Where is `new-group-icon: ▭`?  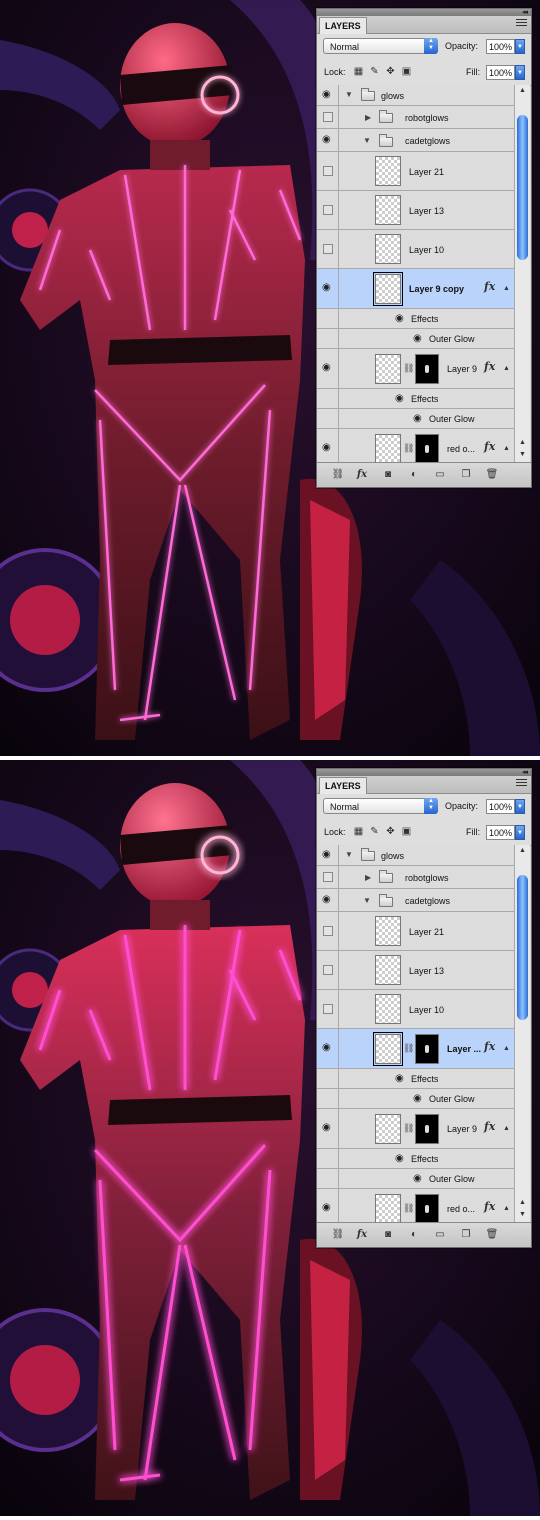
new-group-icon: ▭ is located at coordinates (440, 1235).